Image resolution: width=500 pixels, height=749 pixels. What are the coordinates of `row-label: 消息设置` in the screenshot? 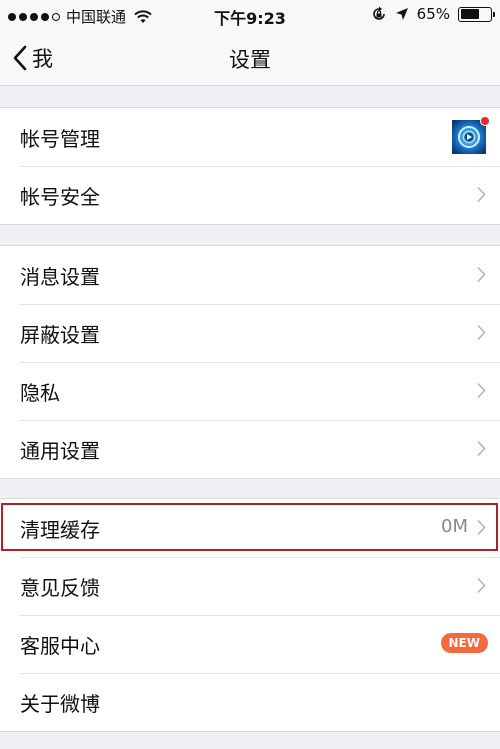 It's located at (60, 276).